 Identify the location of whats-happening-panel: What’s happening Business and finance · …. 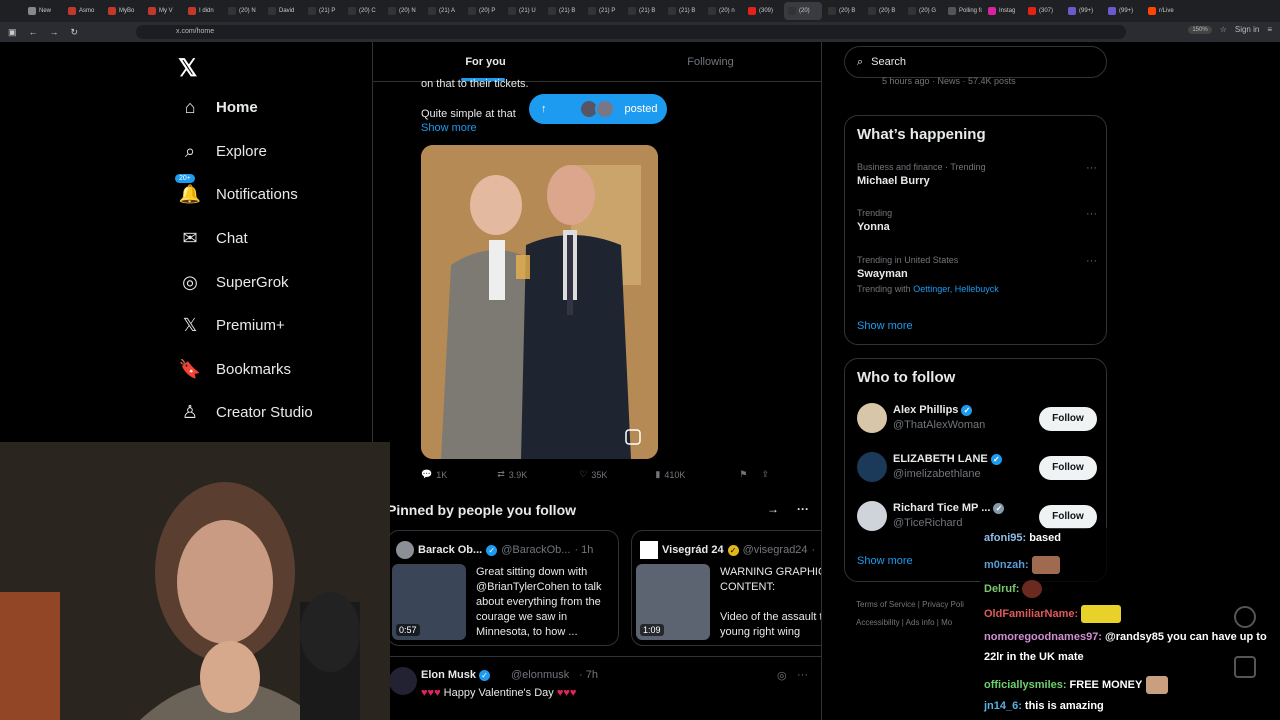
(975, 230).